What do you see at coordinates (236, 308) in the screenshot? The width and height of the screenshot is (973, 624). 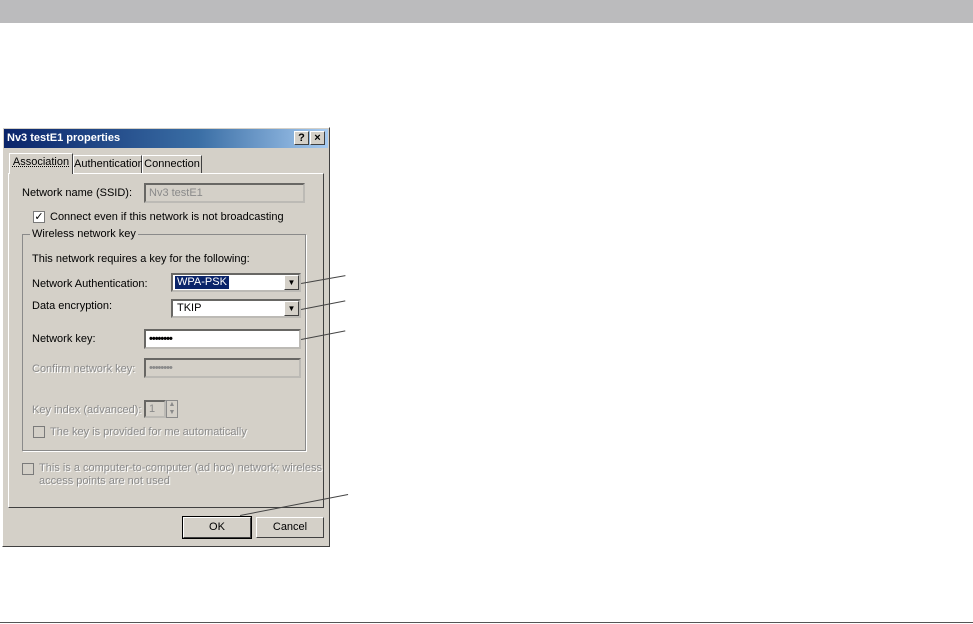 I see `encryption-select: TKIP ▼` at bounding box center [236, 308].